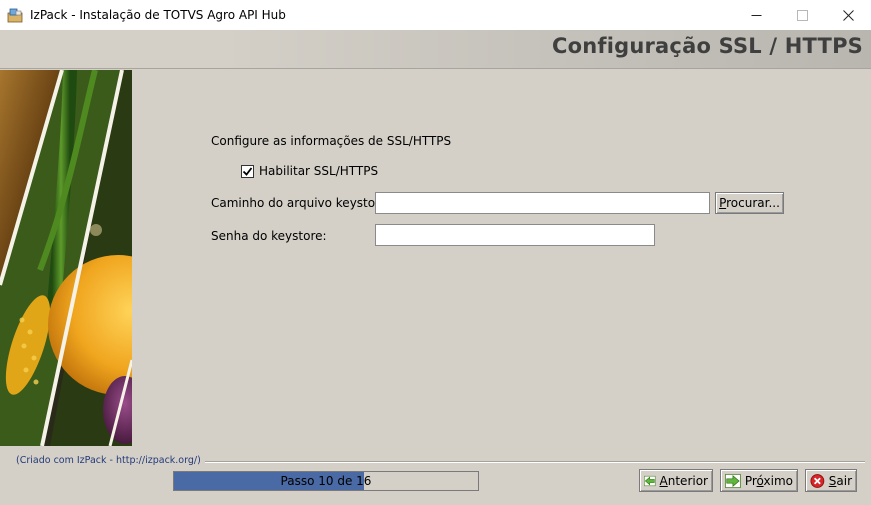 This screenshot has height=505, width=871. Describe the element at coordinates (269, 236) in the screenshot. I see `keystore-password-label: Senha do keystore:` at that location.